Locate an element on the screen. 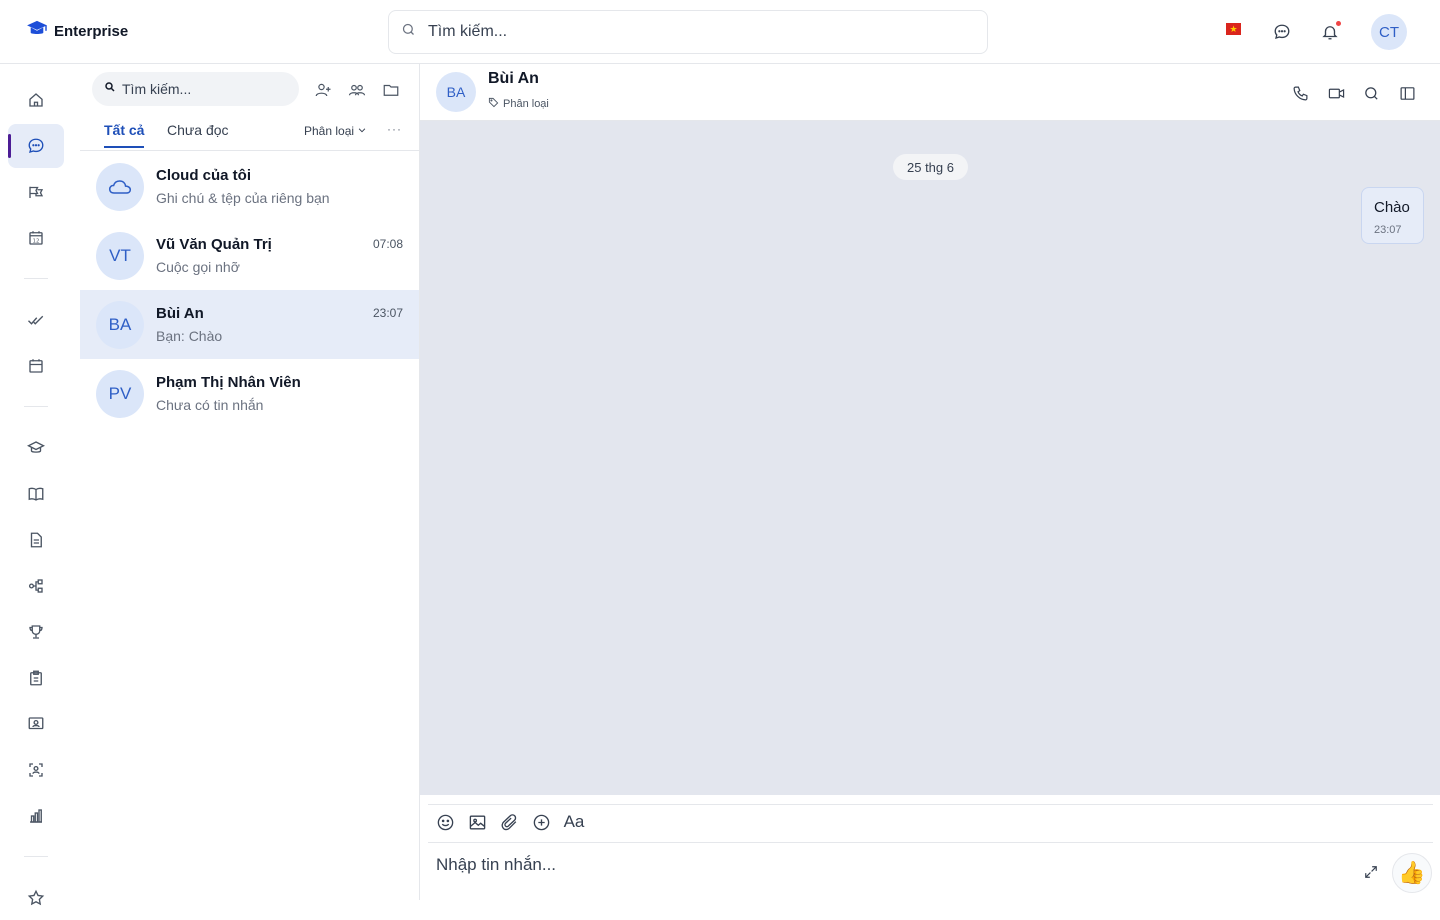 Image resolution: width=1440 pixels, height=920 pixels. app-logo: Enterprise is located at coordinates (77, 31).